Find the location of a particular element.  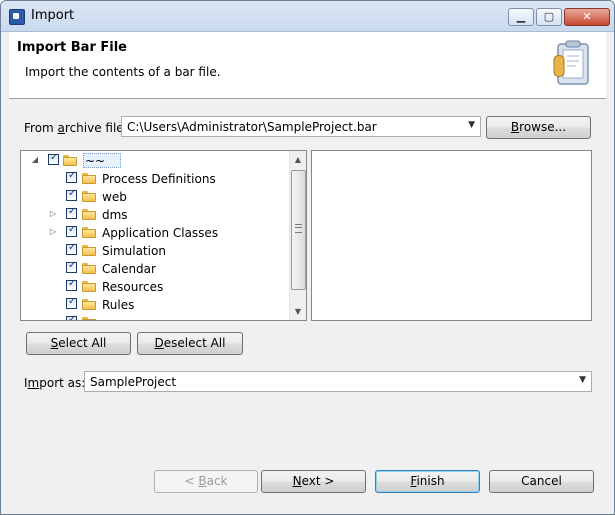

tree-item-rules: Rules is located at coordinates (155, 305).